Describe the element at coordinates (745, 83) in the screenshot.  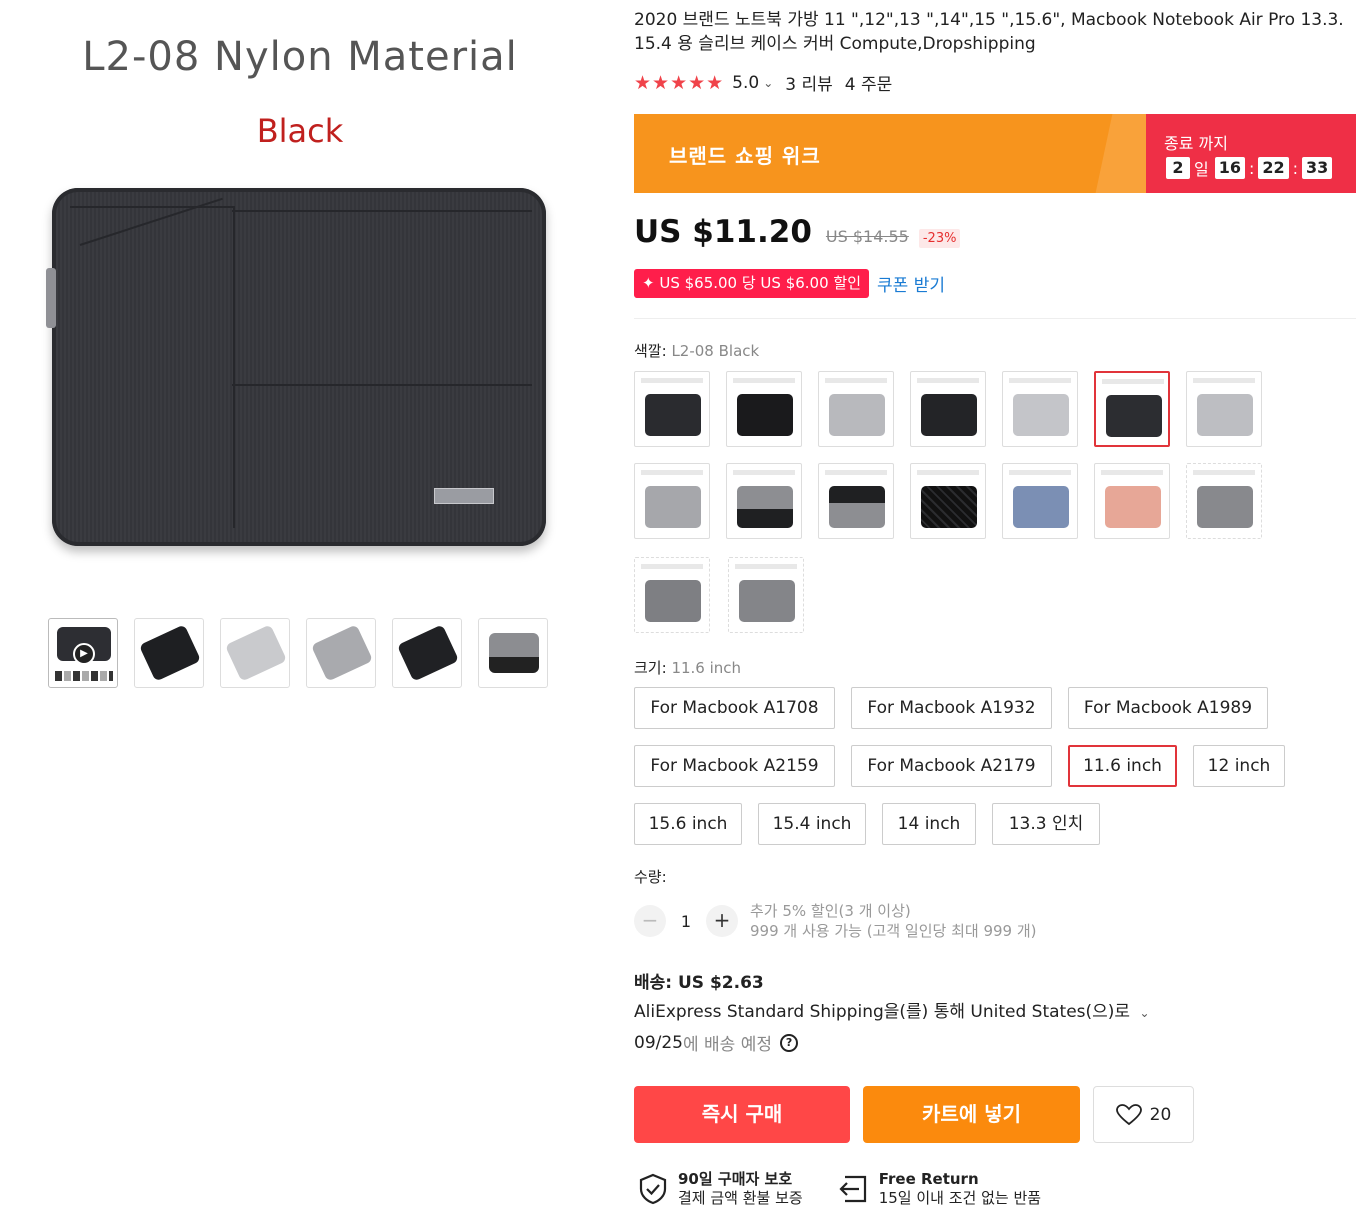
I see `rating-value: 5.0` at that location.